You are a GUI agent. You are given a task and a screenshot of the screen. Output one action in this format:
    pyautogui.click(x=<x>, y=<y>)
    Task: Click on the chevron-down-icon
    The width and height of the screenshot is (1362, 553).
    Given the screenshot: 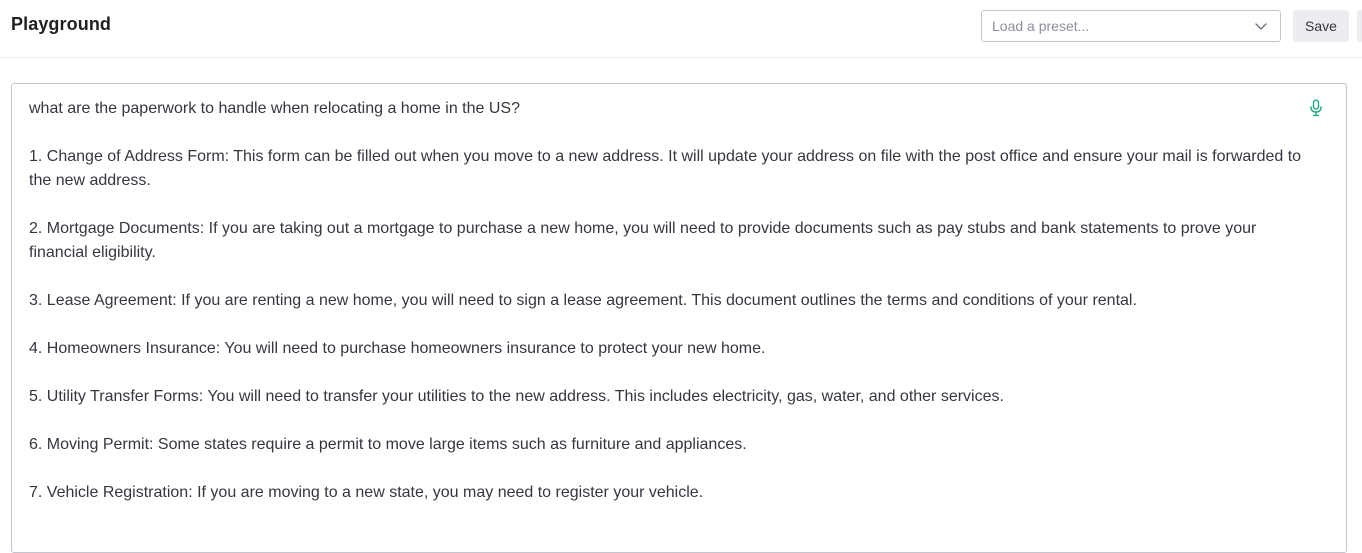 What is the action you would take?
    pyautogui.click(x=1261, y=26)
    